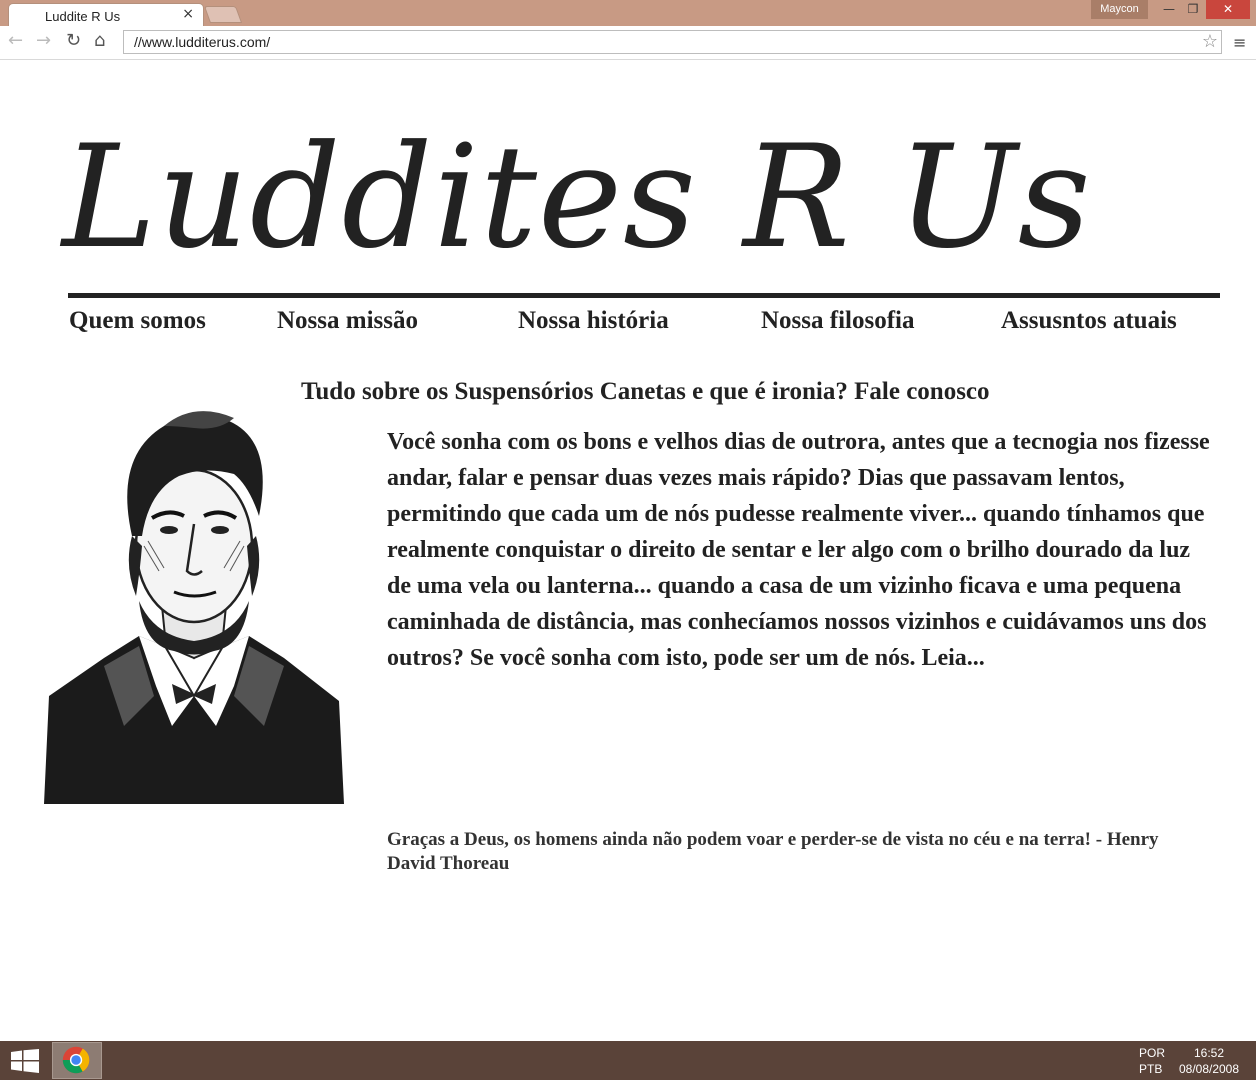 Image resolution: width=1256 pixels, height=1082 pixels. I want to click on nav-link-assuntos-atuais: Assusntos atuais, so click(1089, 321).